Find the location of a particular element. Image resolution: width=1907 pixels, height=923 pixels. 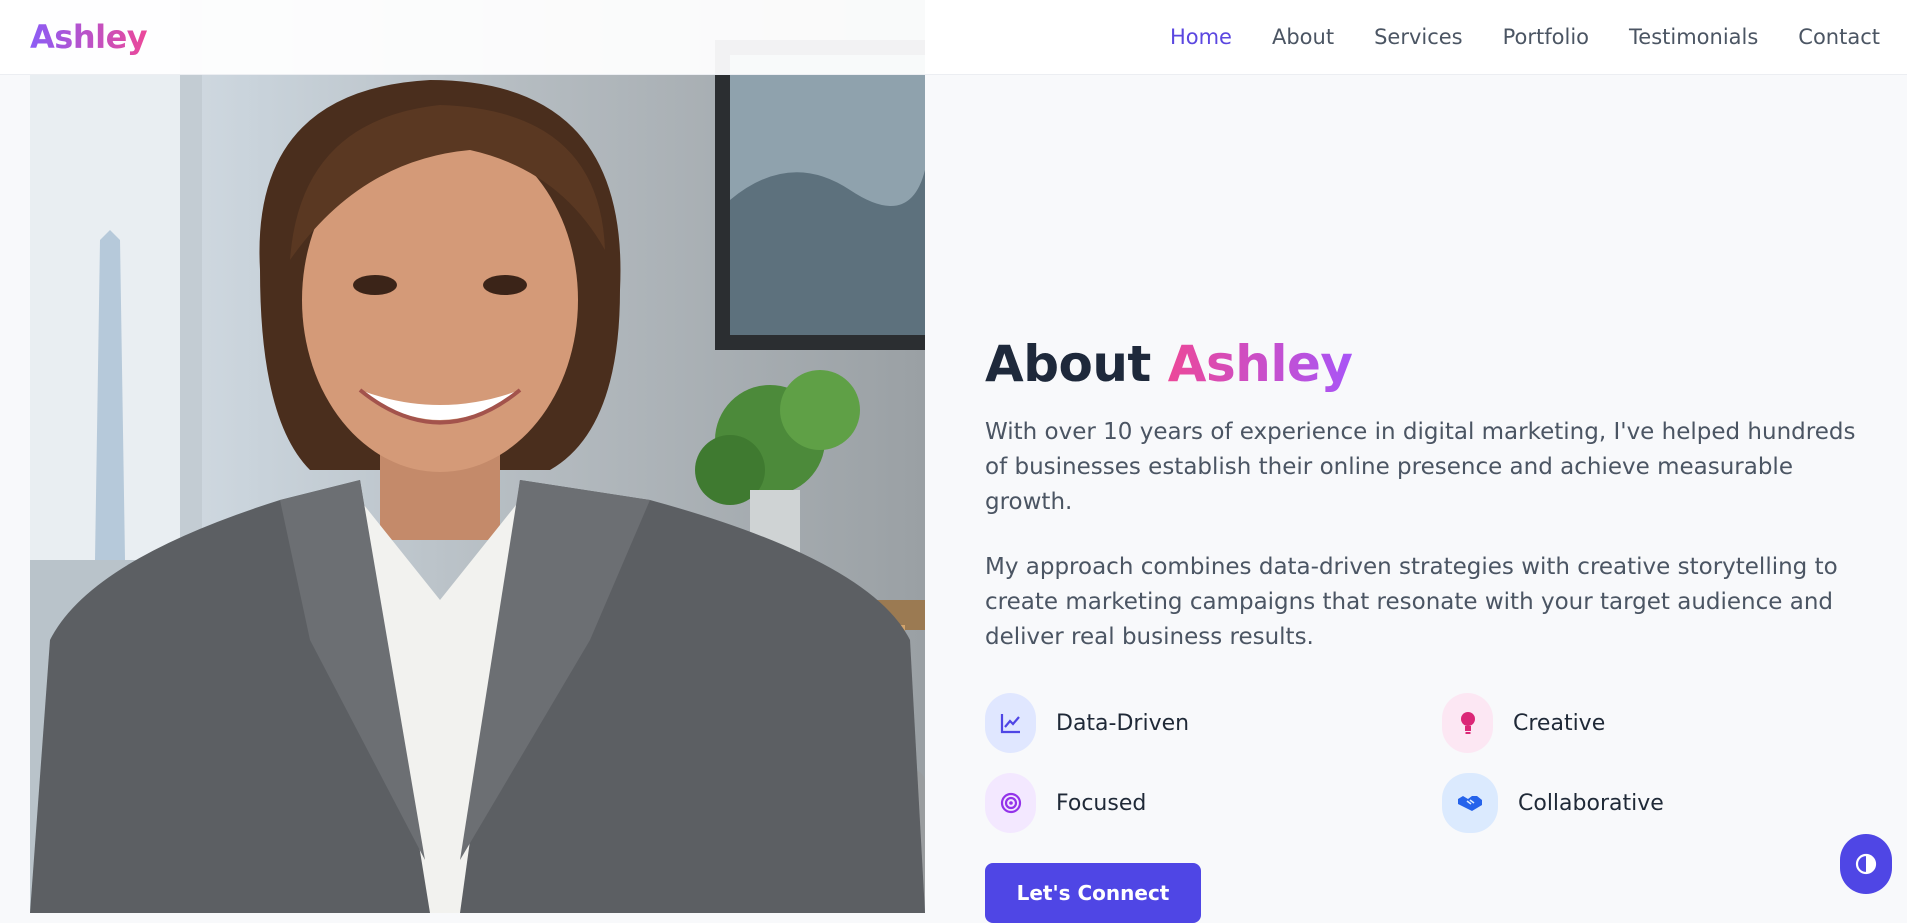

feature-focused: Focused is located at coordinates (1213, 803).